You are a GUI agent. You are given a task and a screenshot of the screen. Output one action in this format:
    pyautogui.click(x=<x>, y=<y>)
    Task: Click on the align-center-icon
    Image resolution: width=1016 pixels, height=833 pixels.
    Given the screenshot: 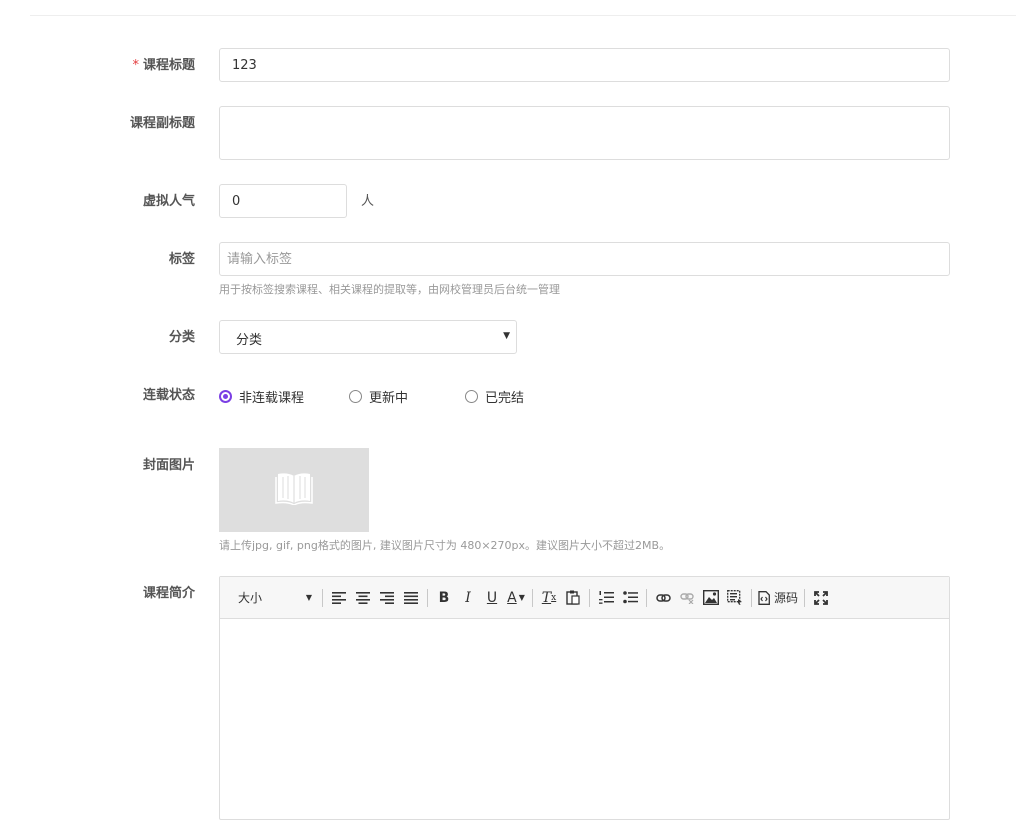 What is the action you would take?
    pyautogui.click(x=363, y=598)
    